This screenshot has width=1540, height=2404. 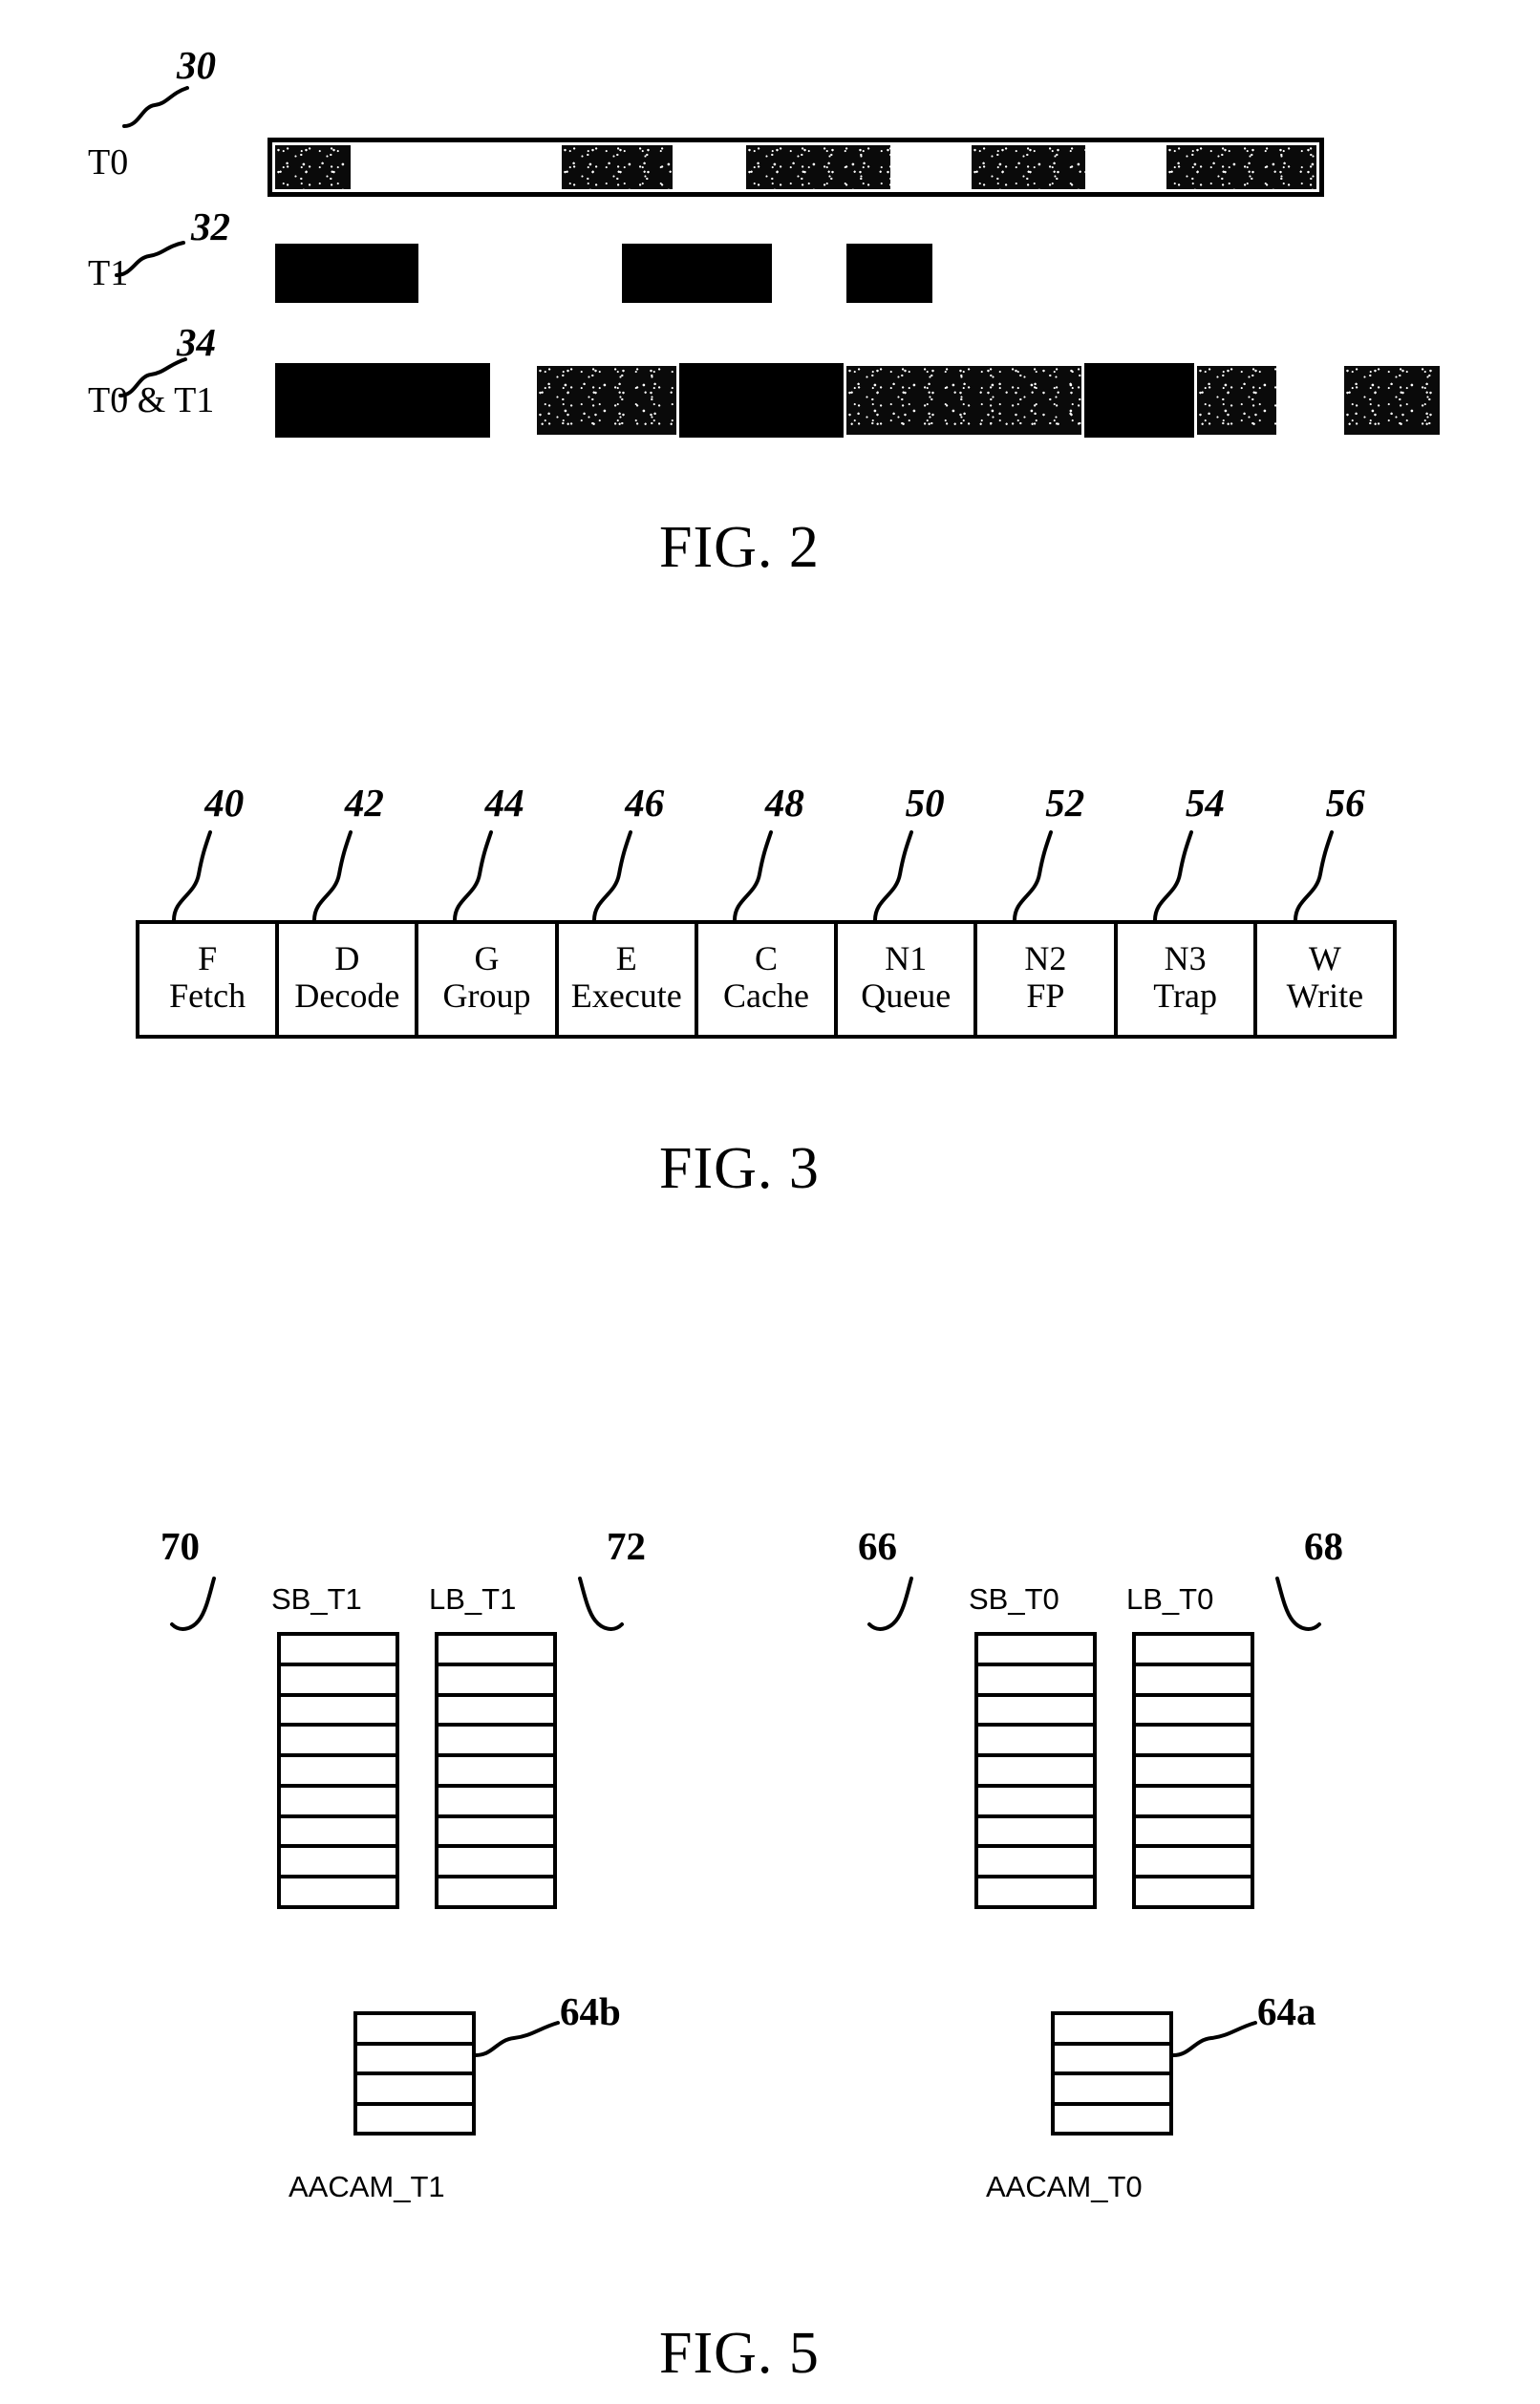 I want to click on cam-stack-aacam_t1, so click(x=414, y=2073).